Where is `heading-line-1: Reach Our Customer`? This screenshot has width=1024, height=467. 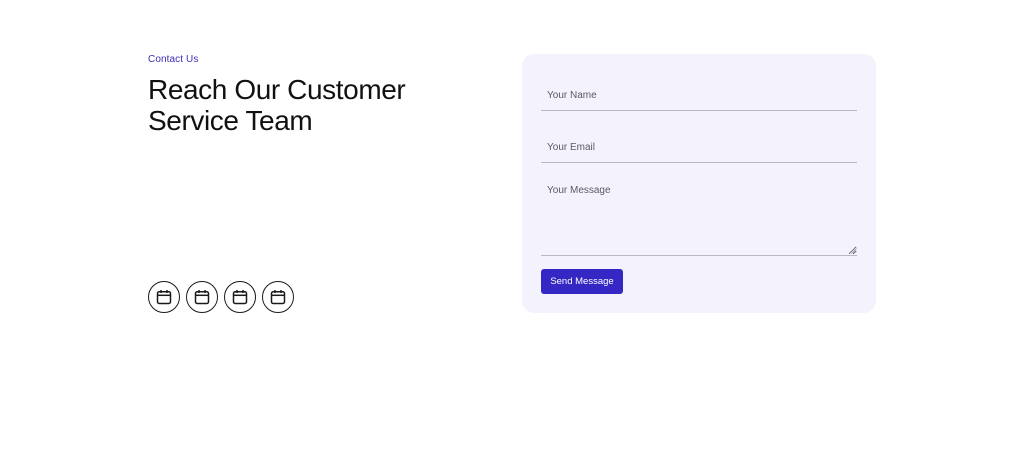 heading-line-1: Reach Our Customer is located at coordinates (277, 89).